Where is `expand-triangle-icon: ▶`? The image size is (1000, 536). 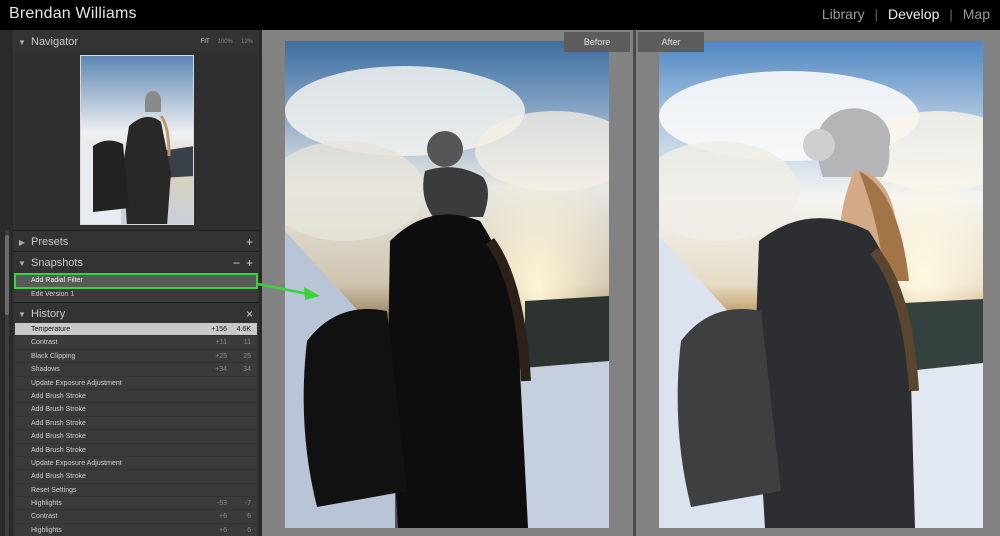 expand-triangle-icon: ▶ is located at coordinates (22, 242).